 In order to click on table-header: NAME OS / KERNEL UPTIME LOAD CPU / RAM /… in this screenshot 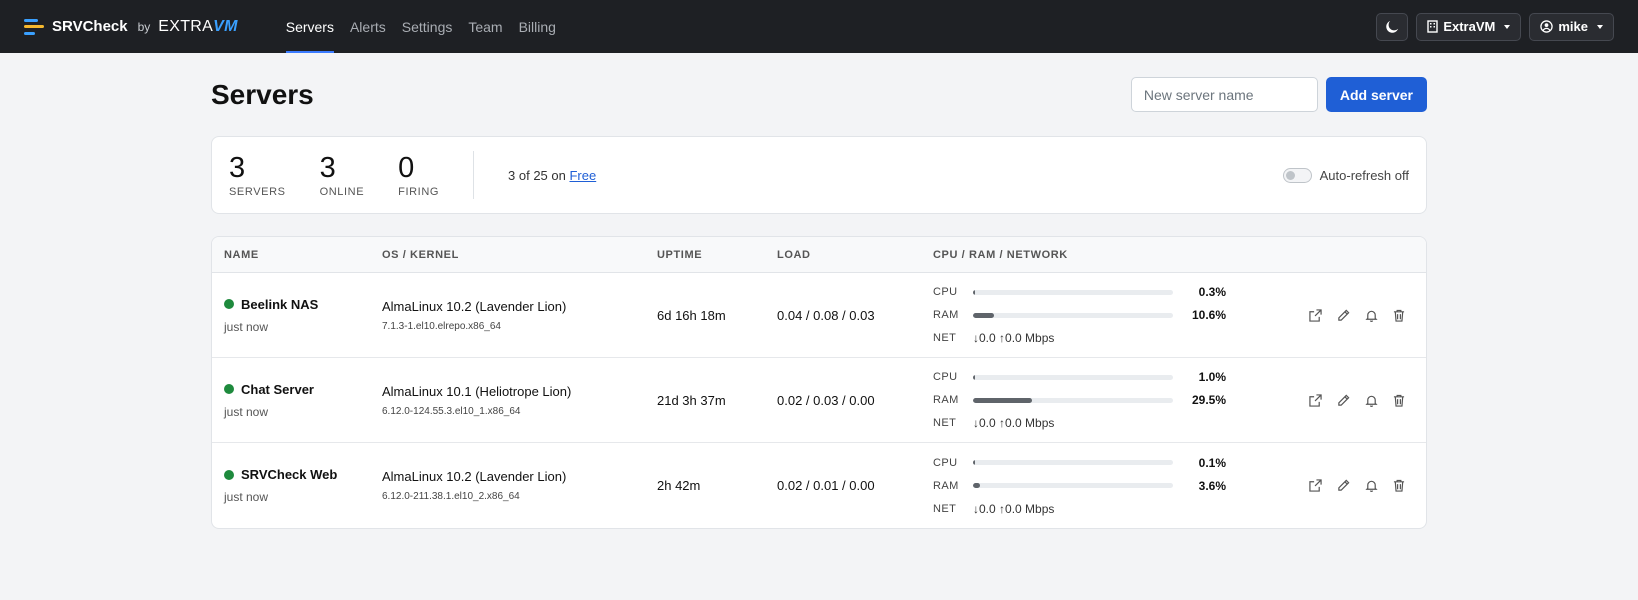, I will do `click(819, 255)`.